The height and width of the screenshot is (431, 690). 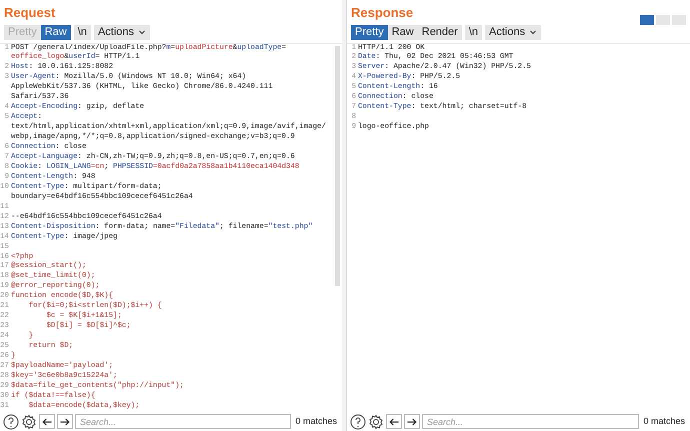 What do you see at coordinates (369, 32) in the screenshot?
I see `view-tab: Pretty` at bounding box center [369, 32].